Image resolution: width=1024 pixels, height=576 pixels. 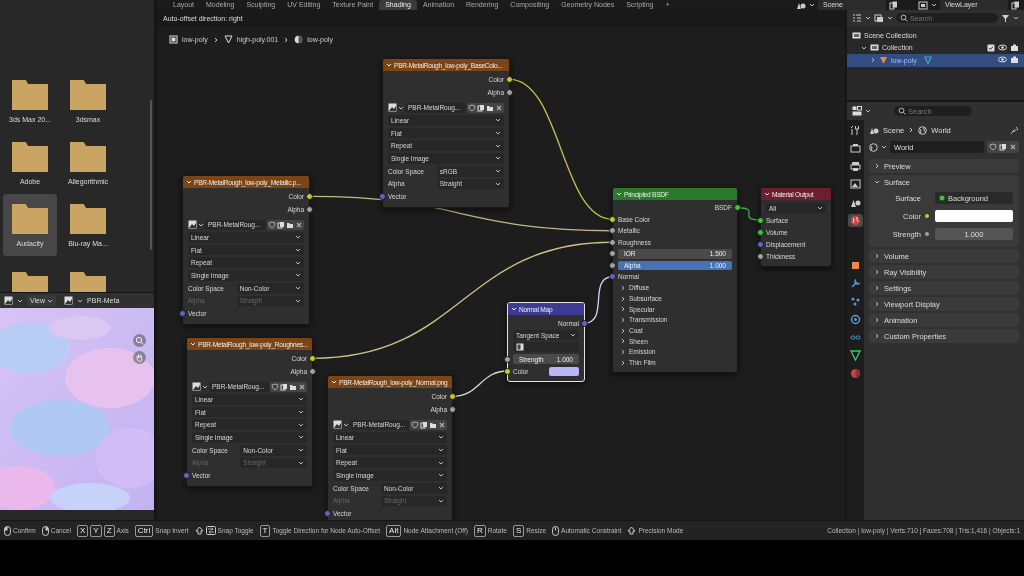 I want to click on uv-map-field, so click(x=546, y=347).